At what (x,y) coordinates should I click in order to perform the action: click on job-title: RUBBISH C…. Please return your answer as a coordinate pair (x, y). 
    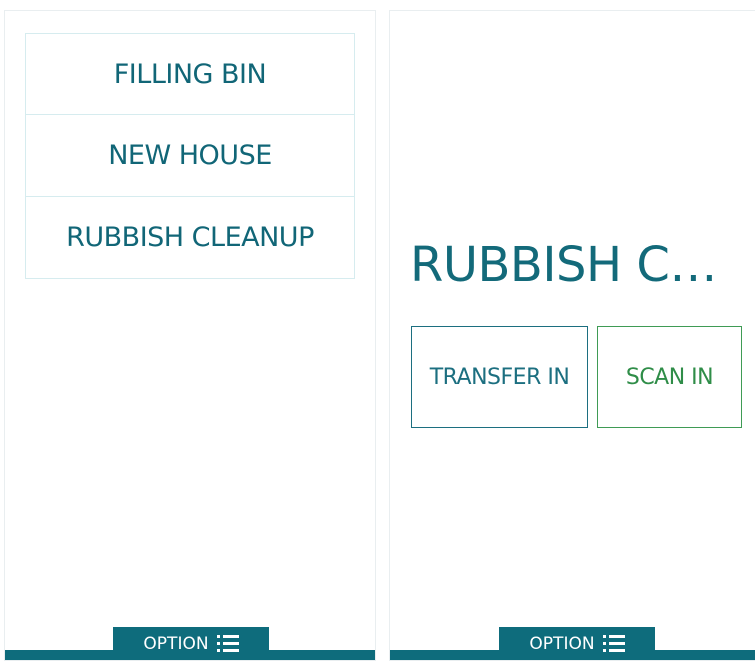
    Looking at the image, I should click on (563, 265).